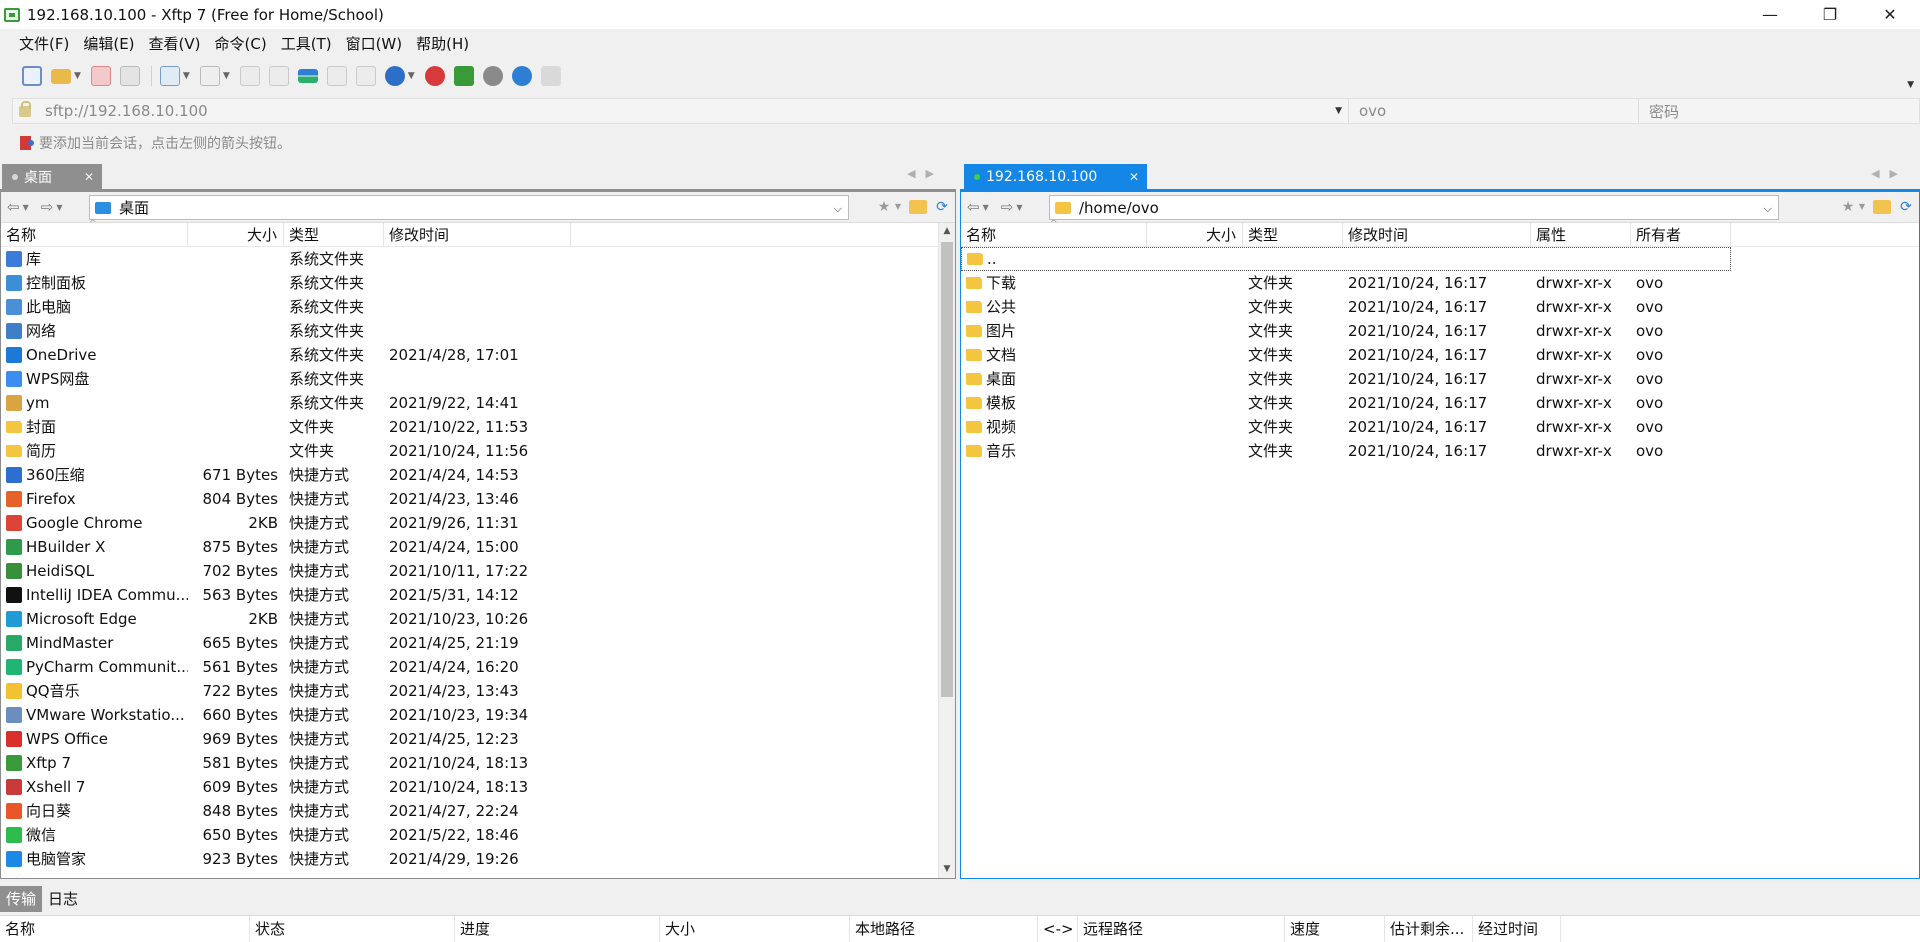 This screenshot has height=942, width=1920. I want to click on copy-icon, so click(249, 76).